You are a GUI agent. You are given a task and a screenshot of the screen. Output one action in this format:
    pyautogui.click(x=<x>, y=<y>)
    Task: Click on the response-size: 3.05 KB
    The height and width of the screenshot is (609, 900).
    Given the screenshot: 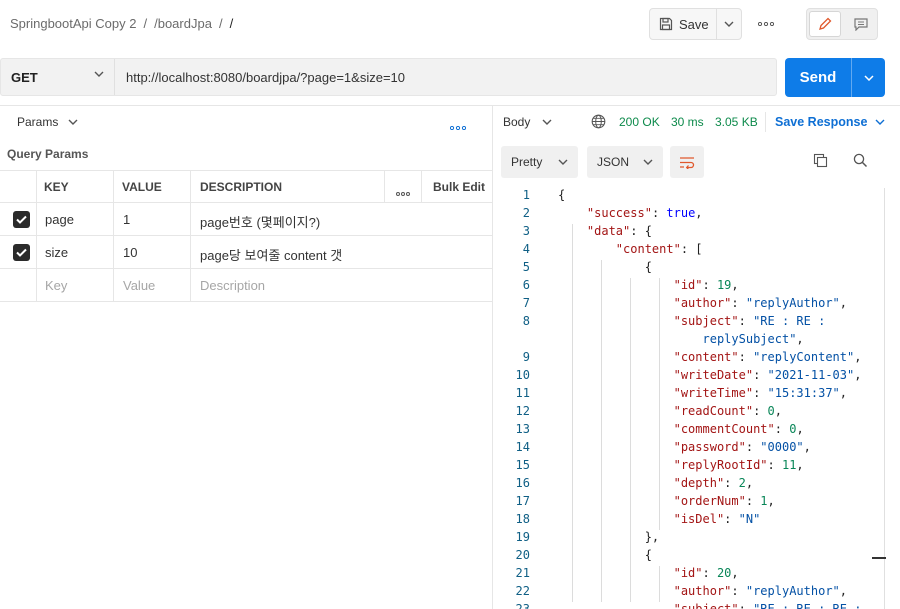 What is the action you would take?
    pyautogui.click(x=736, y=122)
    